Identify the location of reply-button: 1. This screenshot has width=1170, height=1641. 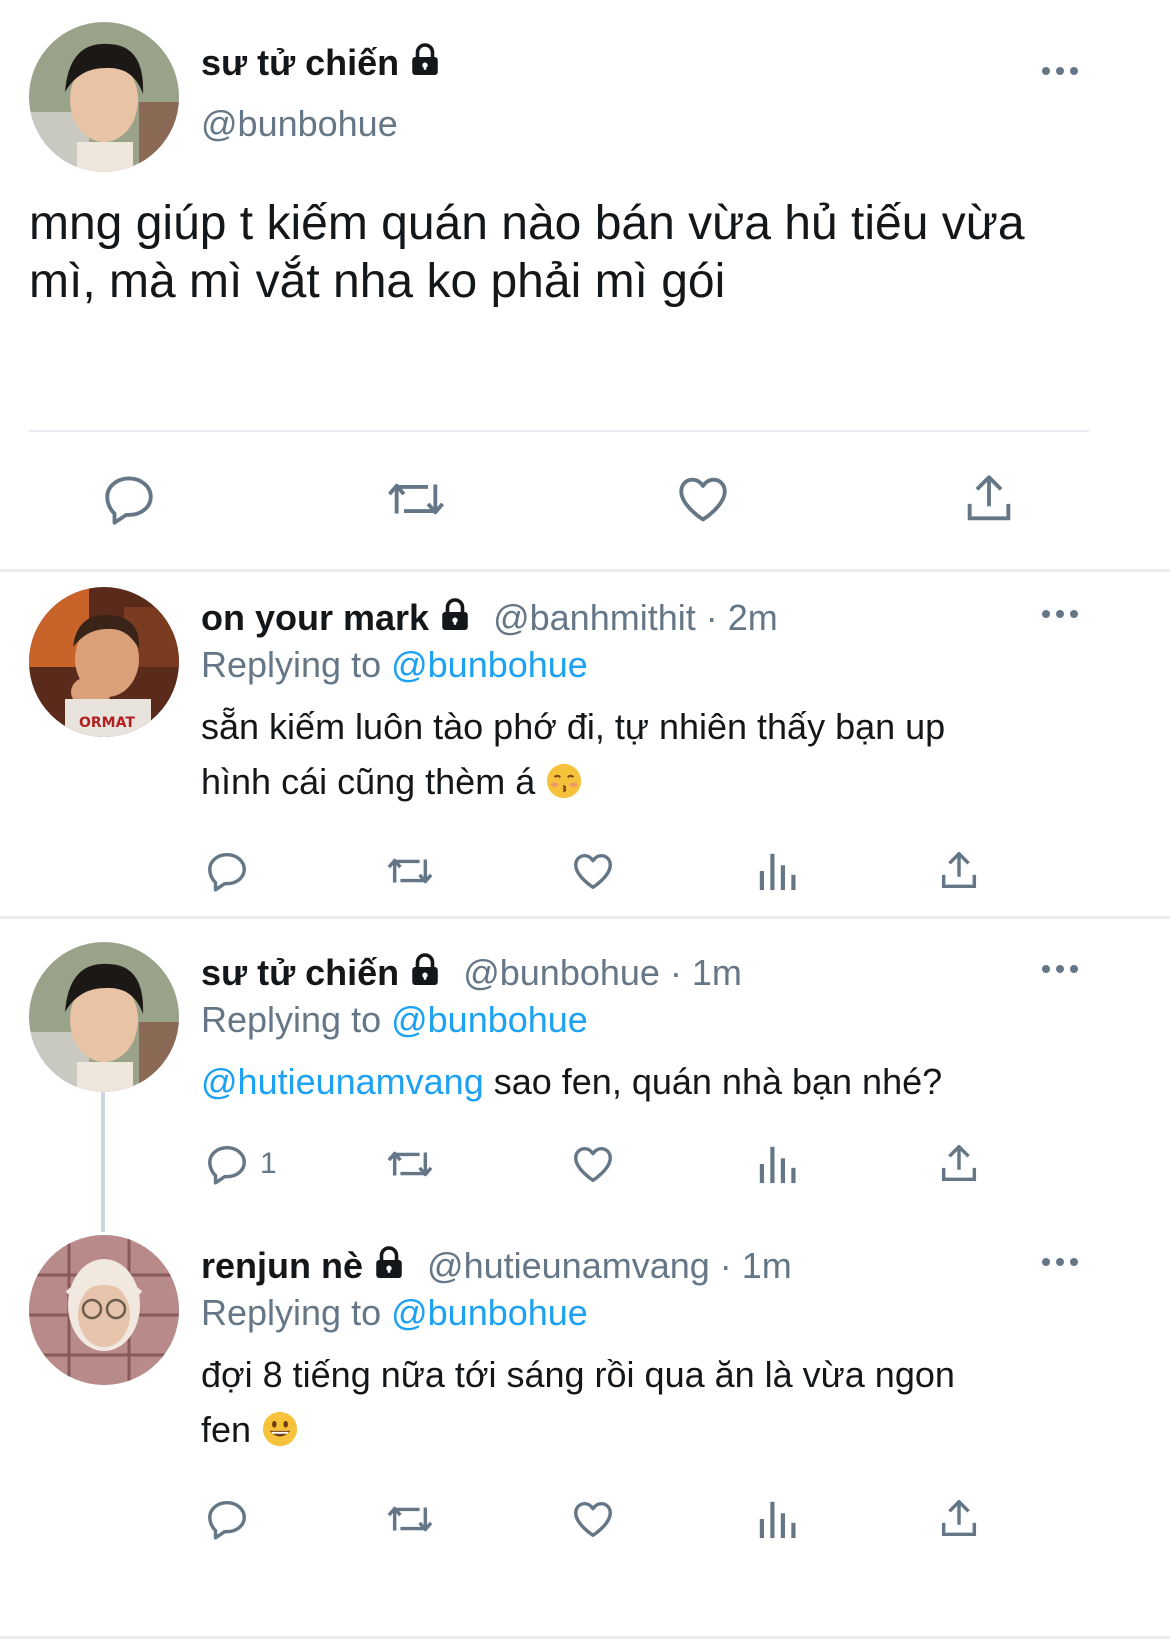
(240, 1164).